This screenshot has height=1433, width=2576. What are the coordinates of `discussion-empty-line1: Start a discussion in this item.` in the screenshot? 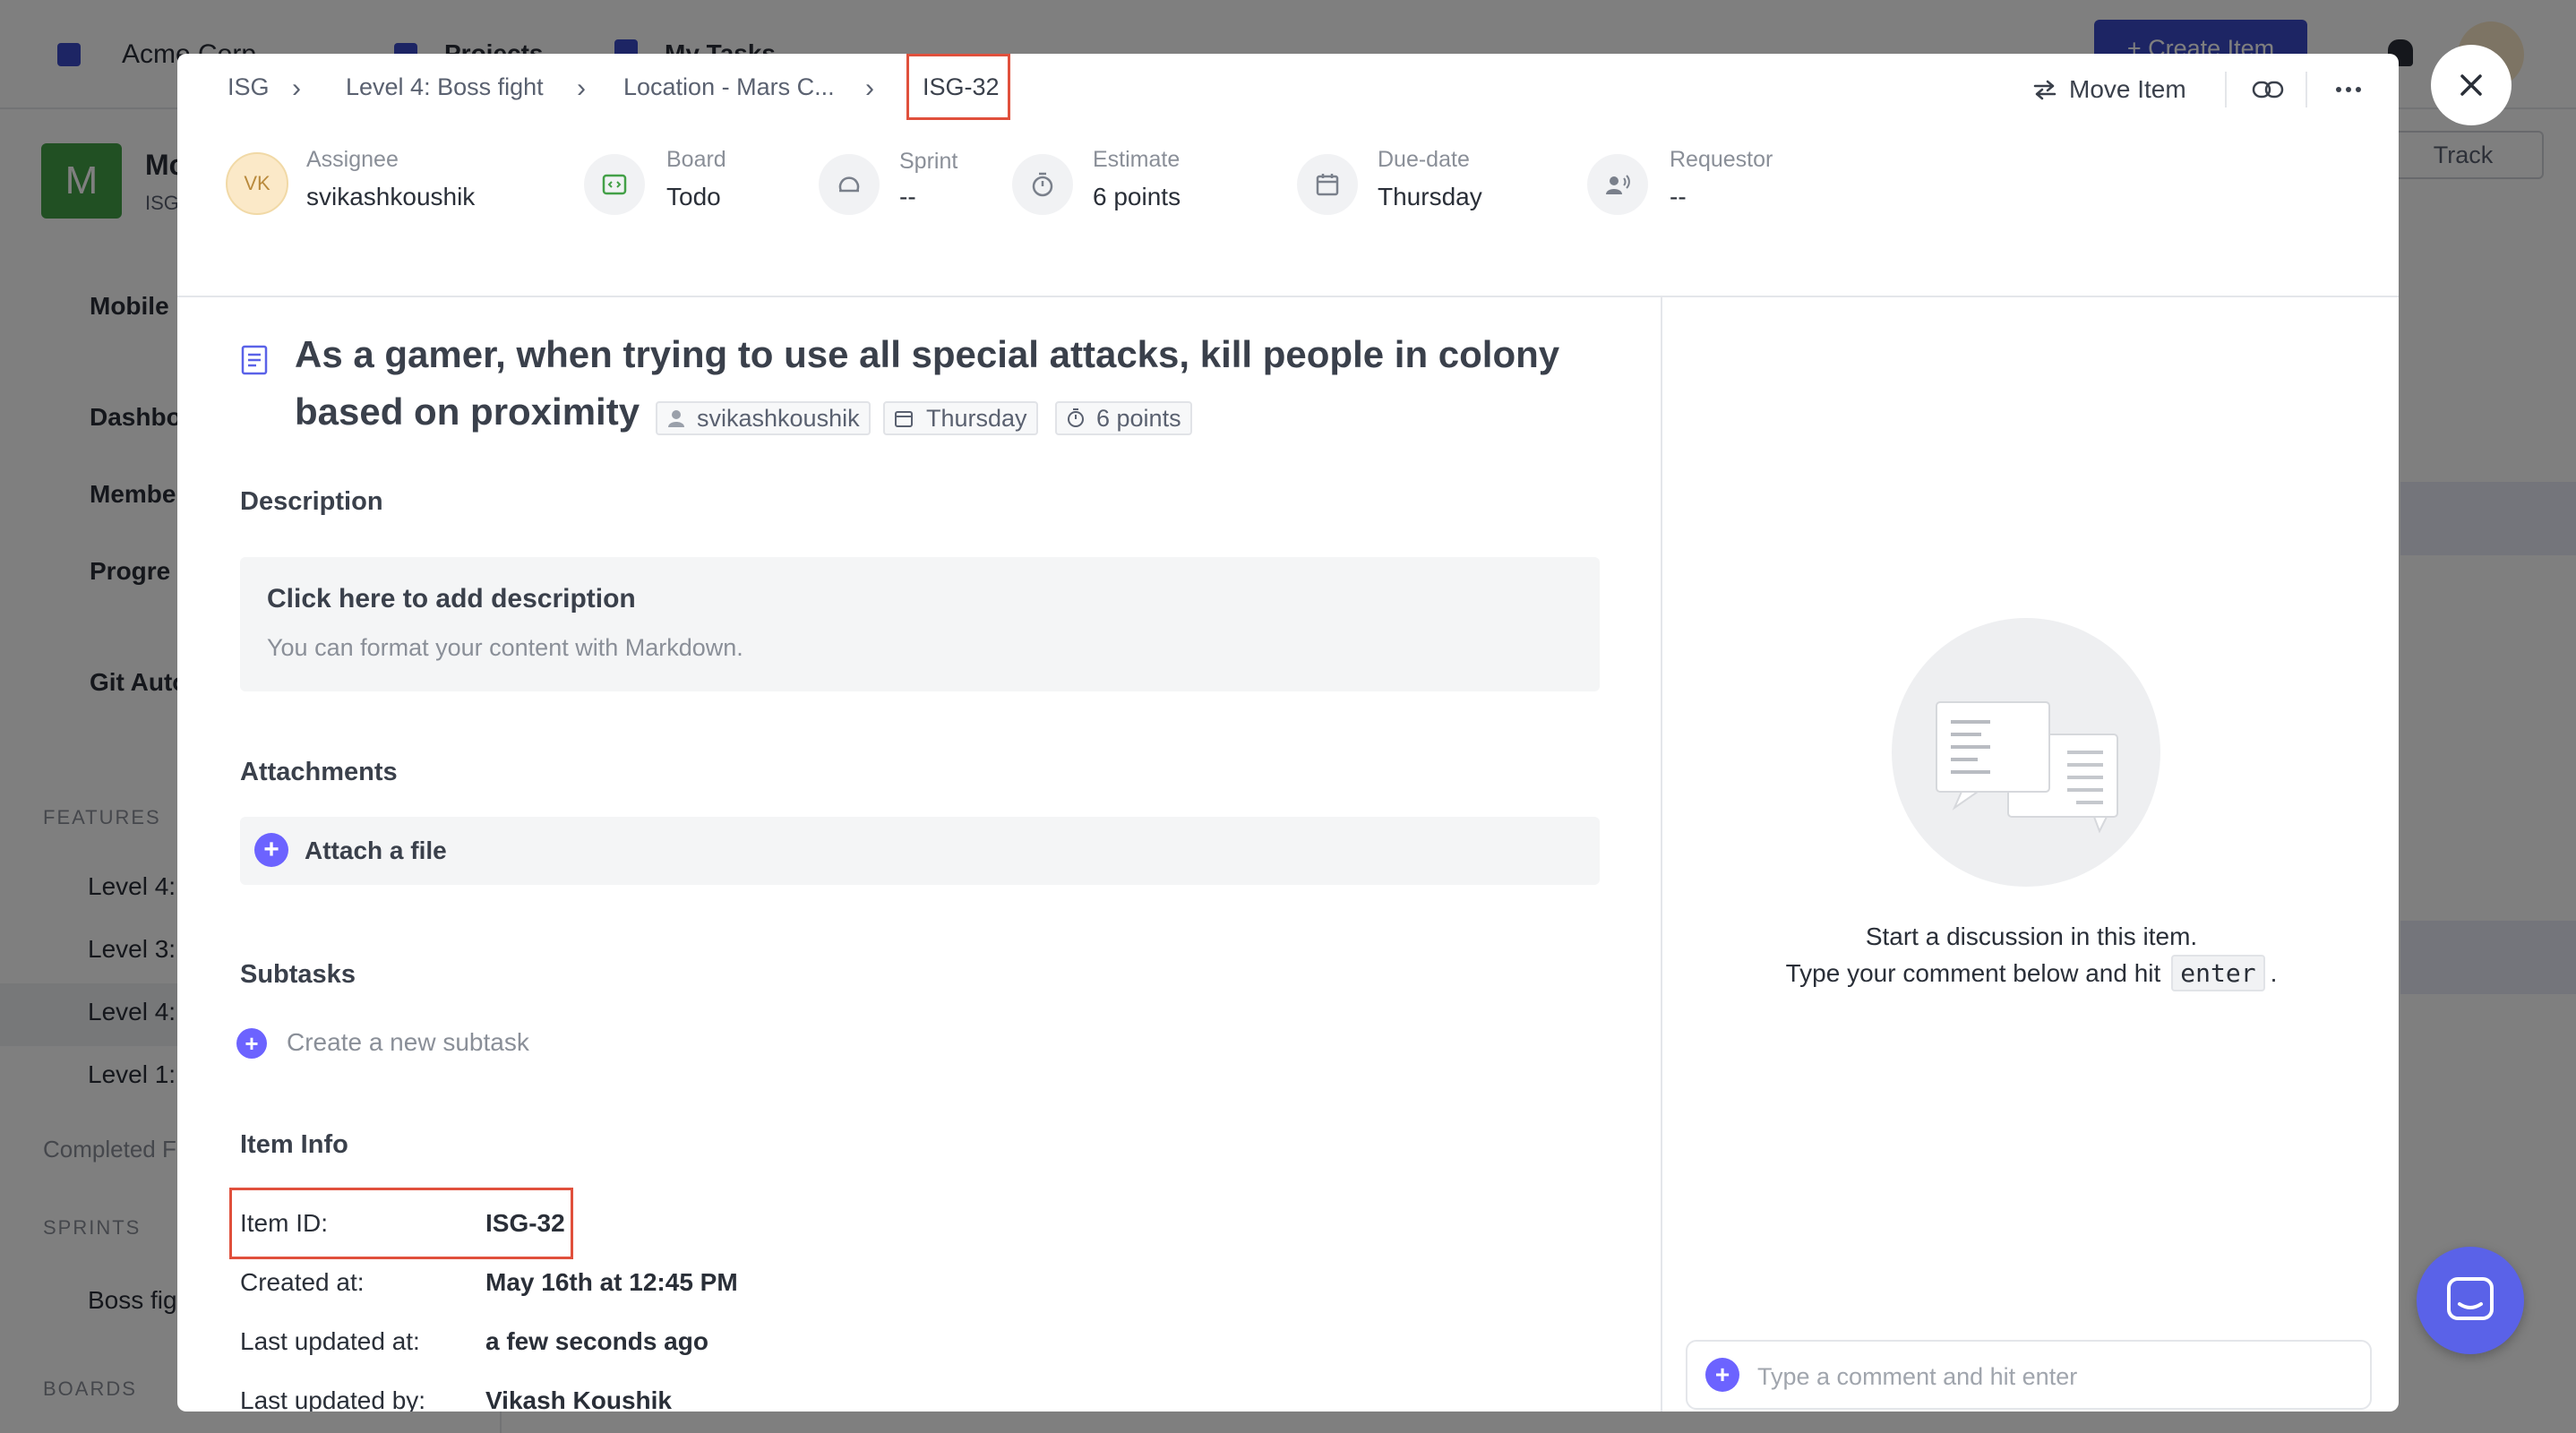 It's located at (2031, 936).